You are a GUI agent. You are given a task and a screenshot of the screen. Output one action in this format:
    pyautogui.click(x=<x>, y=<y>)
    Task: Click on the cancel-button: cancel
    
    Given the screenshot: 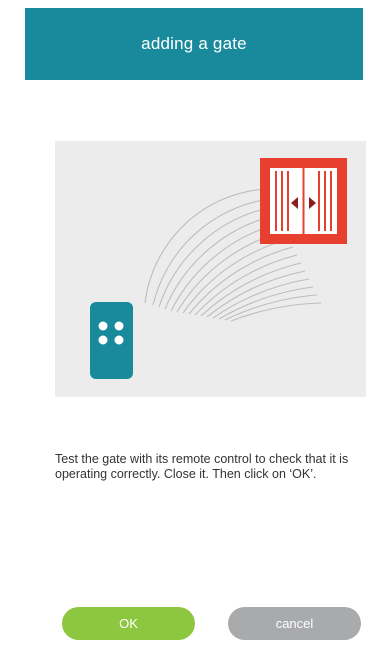 What is the action you would take?
    pyautogui.click(x=294, y=623)
    